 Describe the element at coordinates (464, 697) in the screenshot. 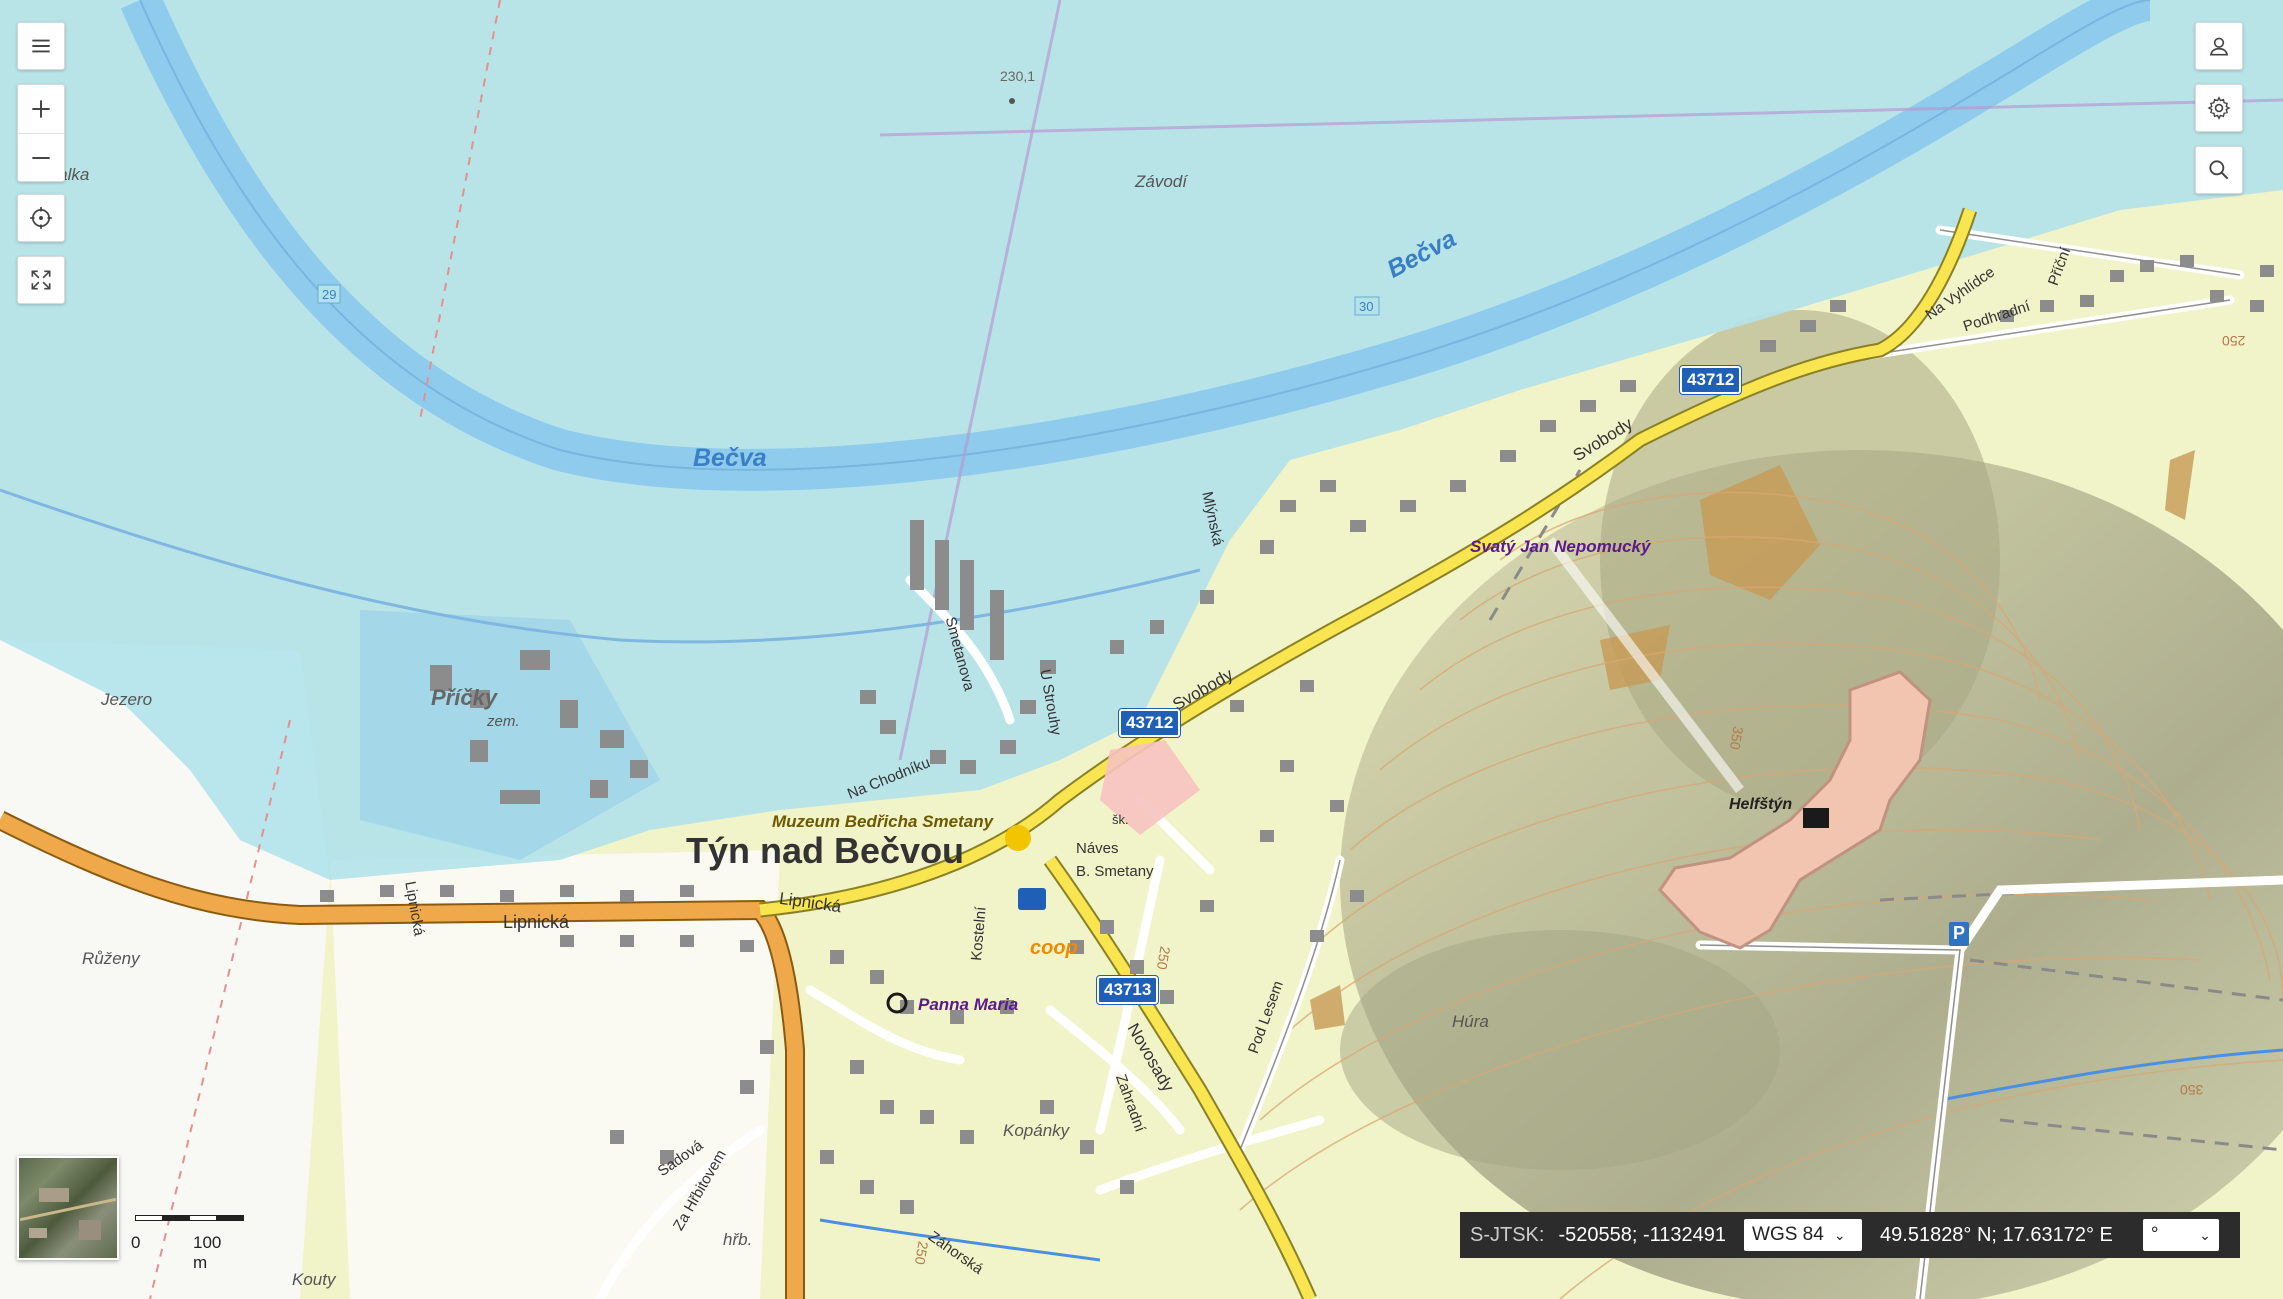

I see `place-label: Příčky` at that location.